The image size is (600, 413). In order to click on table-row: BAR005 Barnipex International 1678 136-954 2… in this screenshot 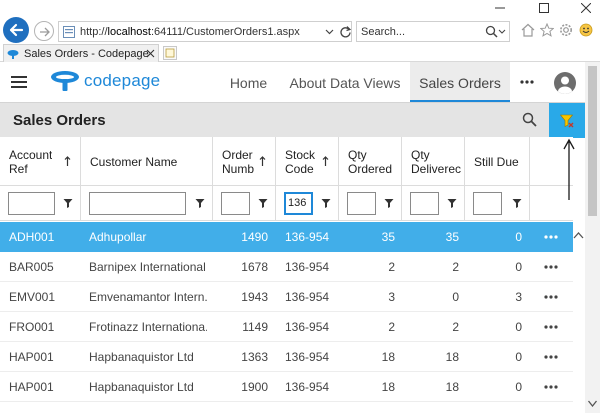, I will do `click(286, 267)`.